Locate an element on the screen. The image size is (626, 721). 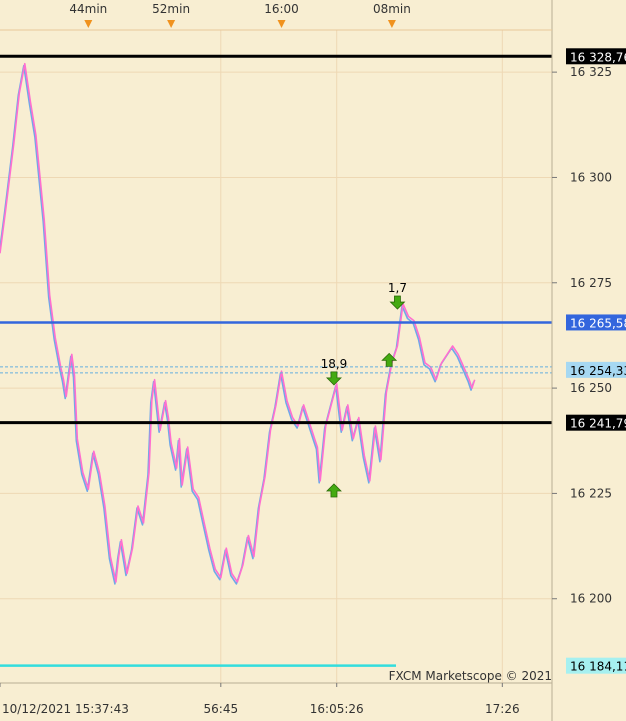
price-label: 16 184,11 is located at coordinates (598, 667).